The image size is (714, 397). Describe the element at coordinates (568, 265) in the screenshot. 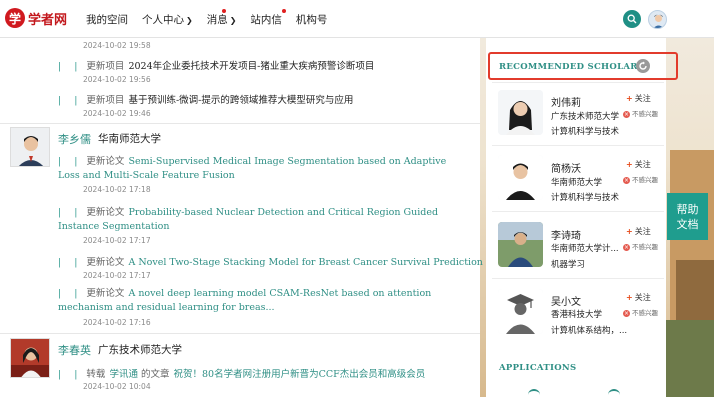

I see `scholar-field: 机器学习` at that location.